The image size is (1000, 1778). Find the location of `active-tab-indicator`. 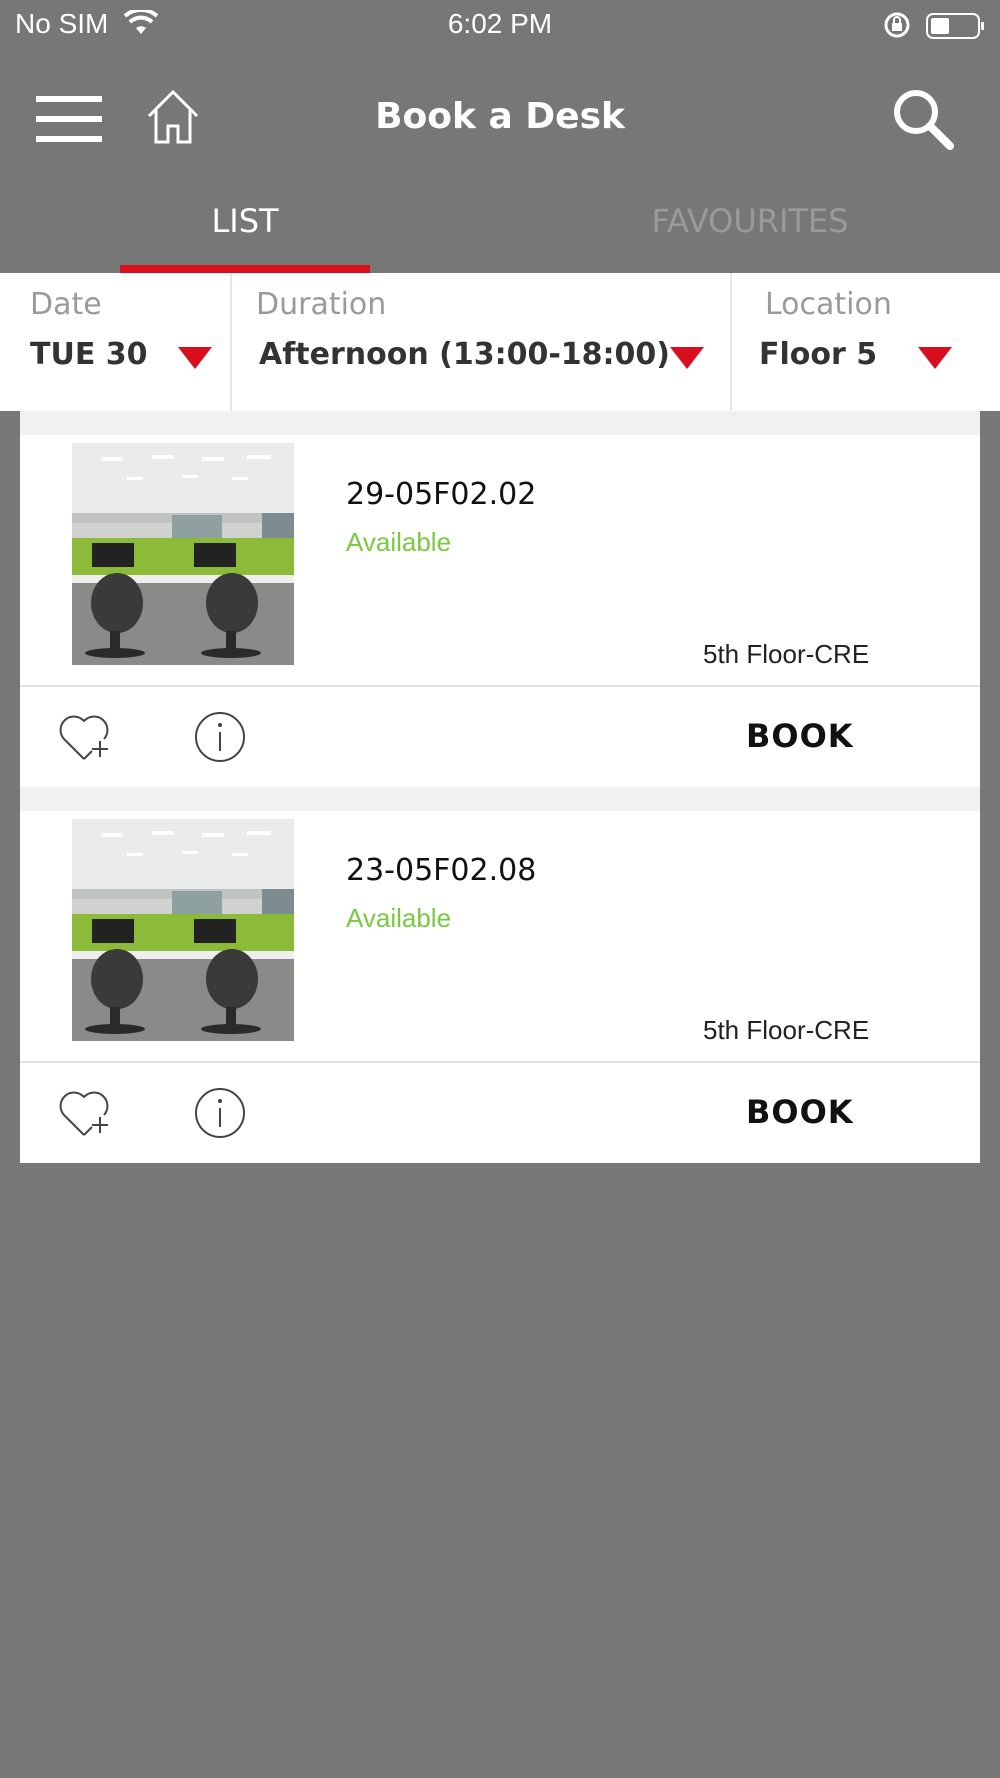

active-tab-indicator is located at coordinates (245, 269).